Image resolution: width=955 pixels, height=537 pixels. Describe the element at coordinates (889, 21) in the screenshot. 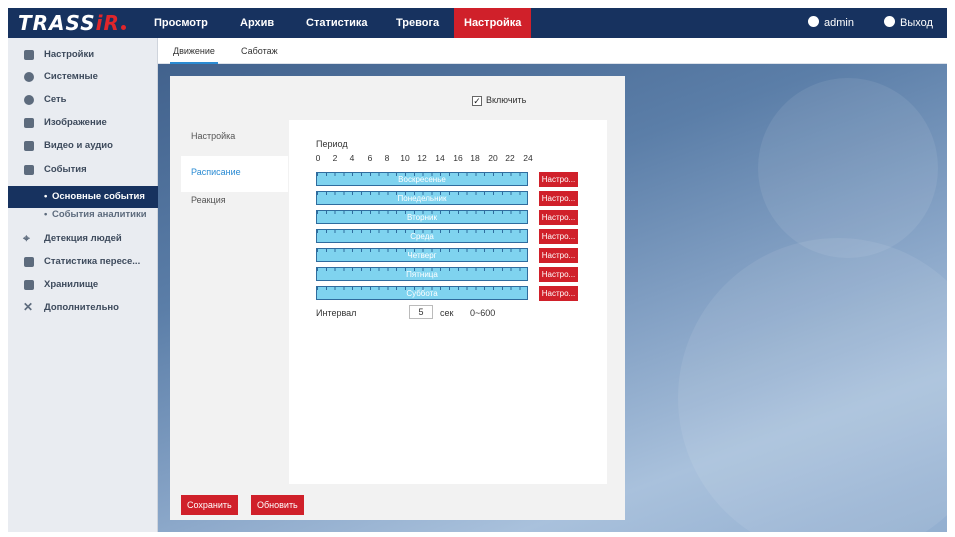

I see `logout-icon` at that location.